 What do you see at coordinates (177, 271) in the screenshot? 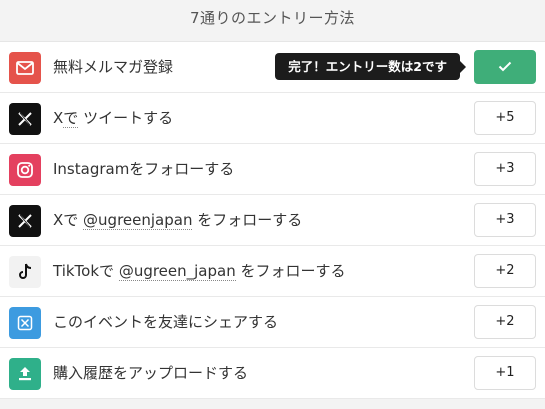
I see `account-link: @ugreen_japan` at bounding box center [177, 271].